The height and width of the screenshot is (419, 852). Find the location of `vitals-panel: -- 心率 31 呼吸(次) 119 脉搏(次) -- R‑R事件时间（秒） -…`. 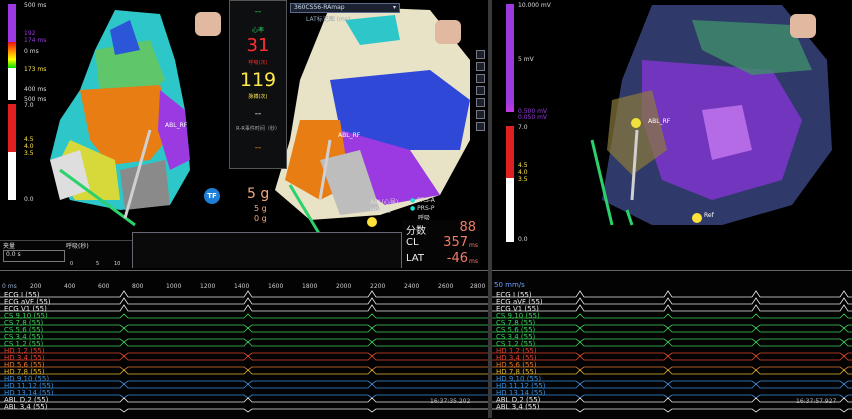

vitals-panel: -- 心率 31 呼吸(次) 119 脉搏(次) -- R‑R事件时间（秒） -… is located at coordinates (258, 84).